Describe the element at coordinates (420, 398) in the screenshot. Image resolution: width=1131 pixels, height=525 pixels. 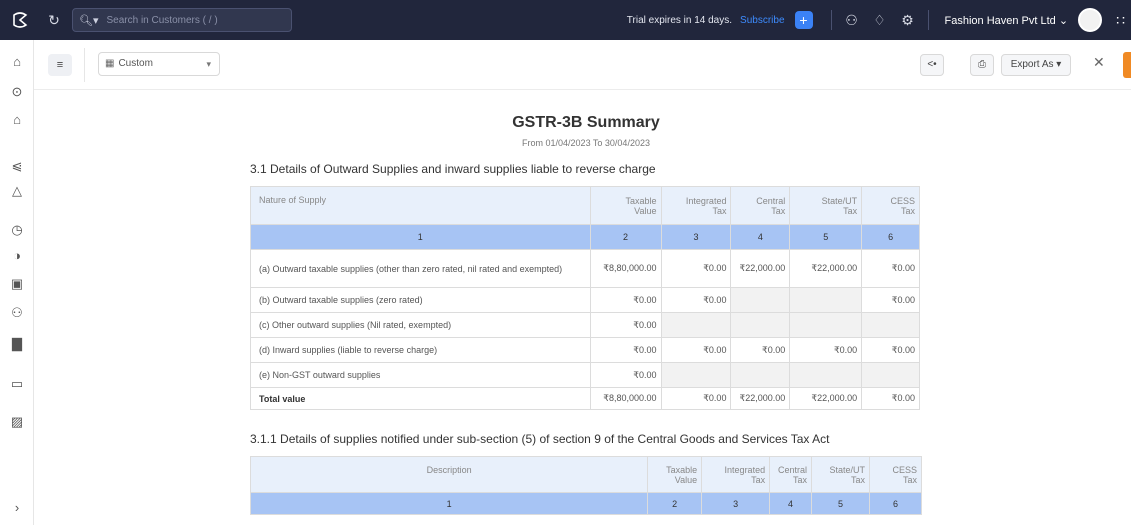
I see `row-label: Total value` at that location.